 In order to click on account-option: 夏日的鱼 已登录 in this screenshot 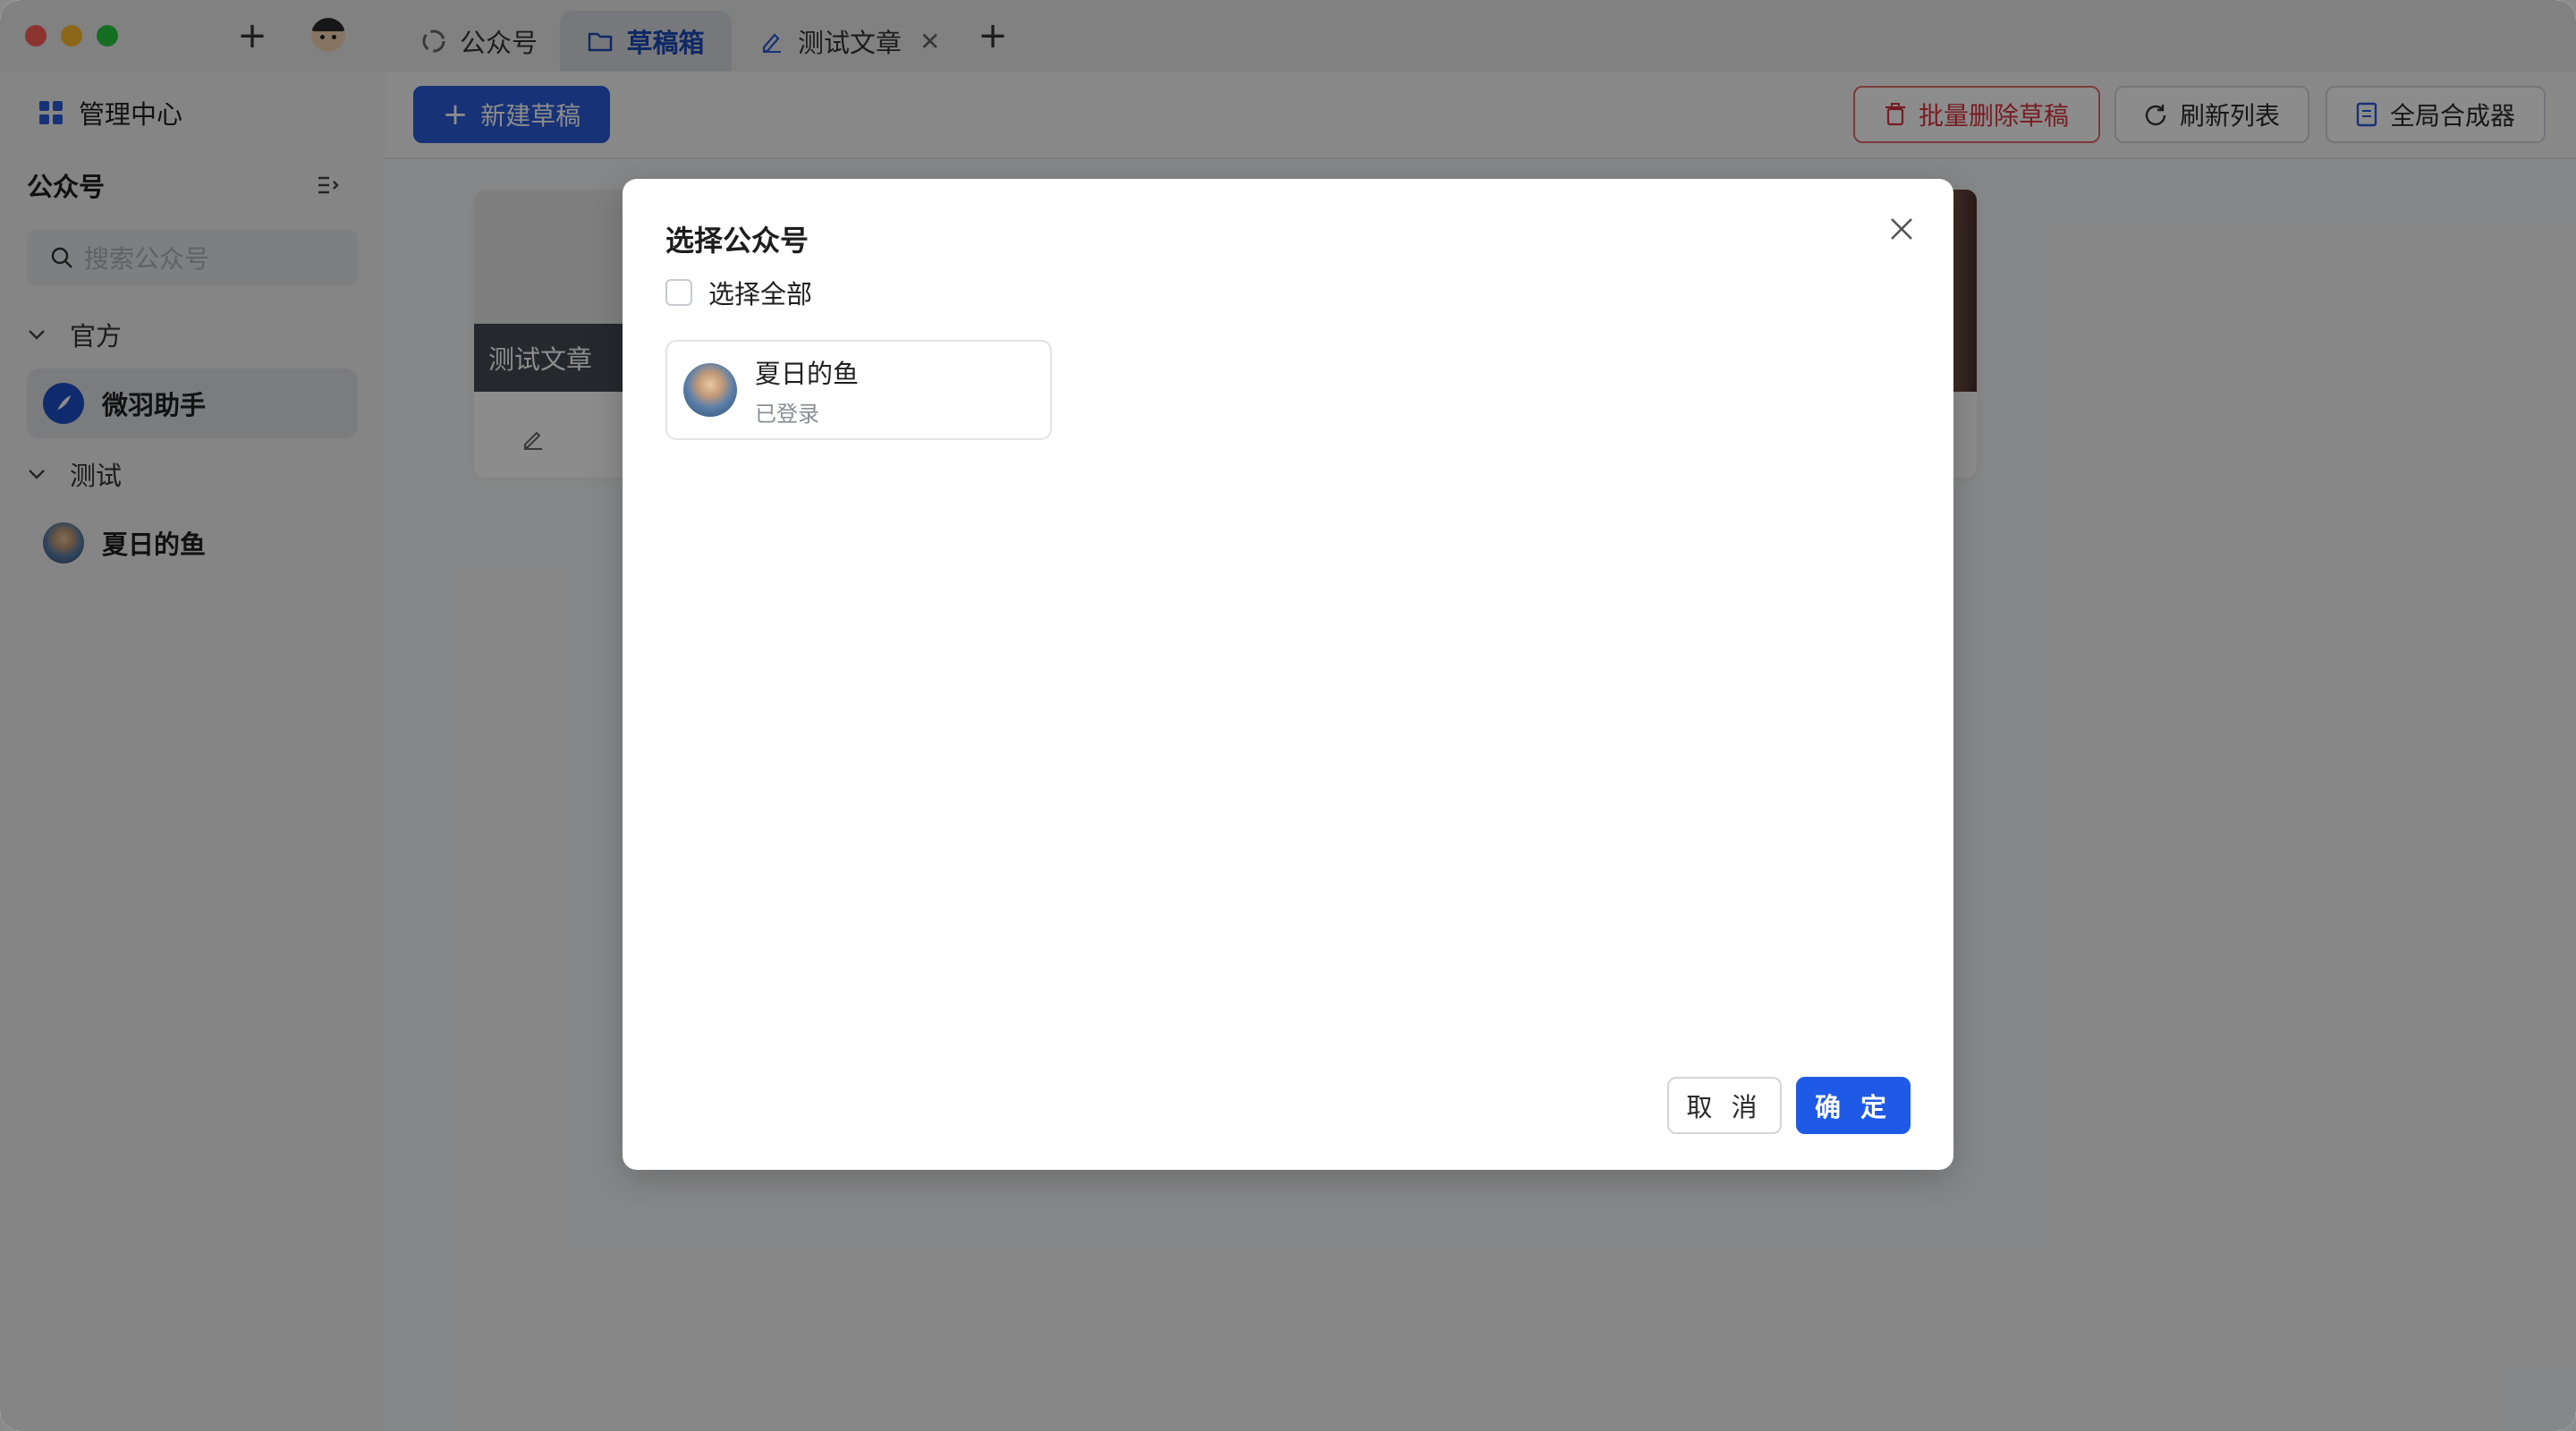, I will do `click(858, 390)`.